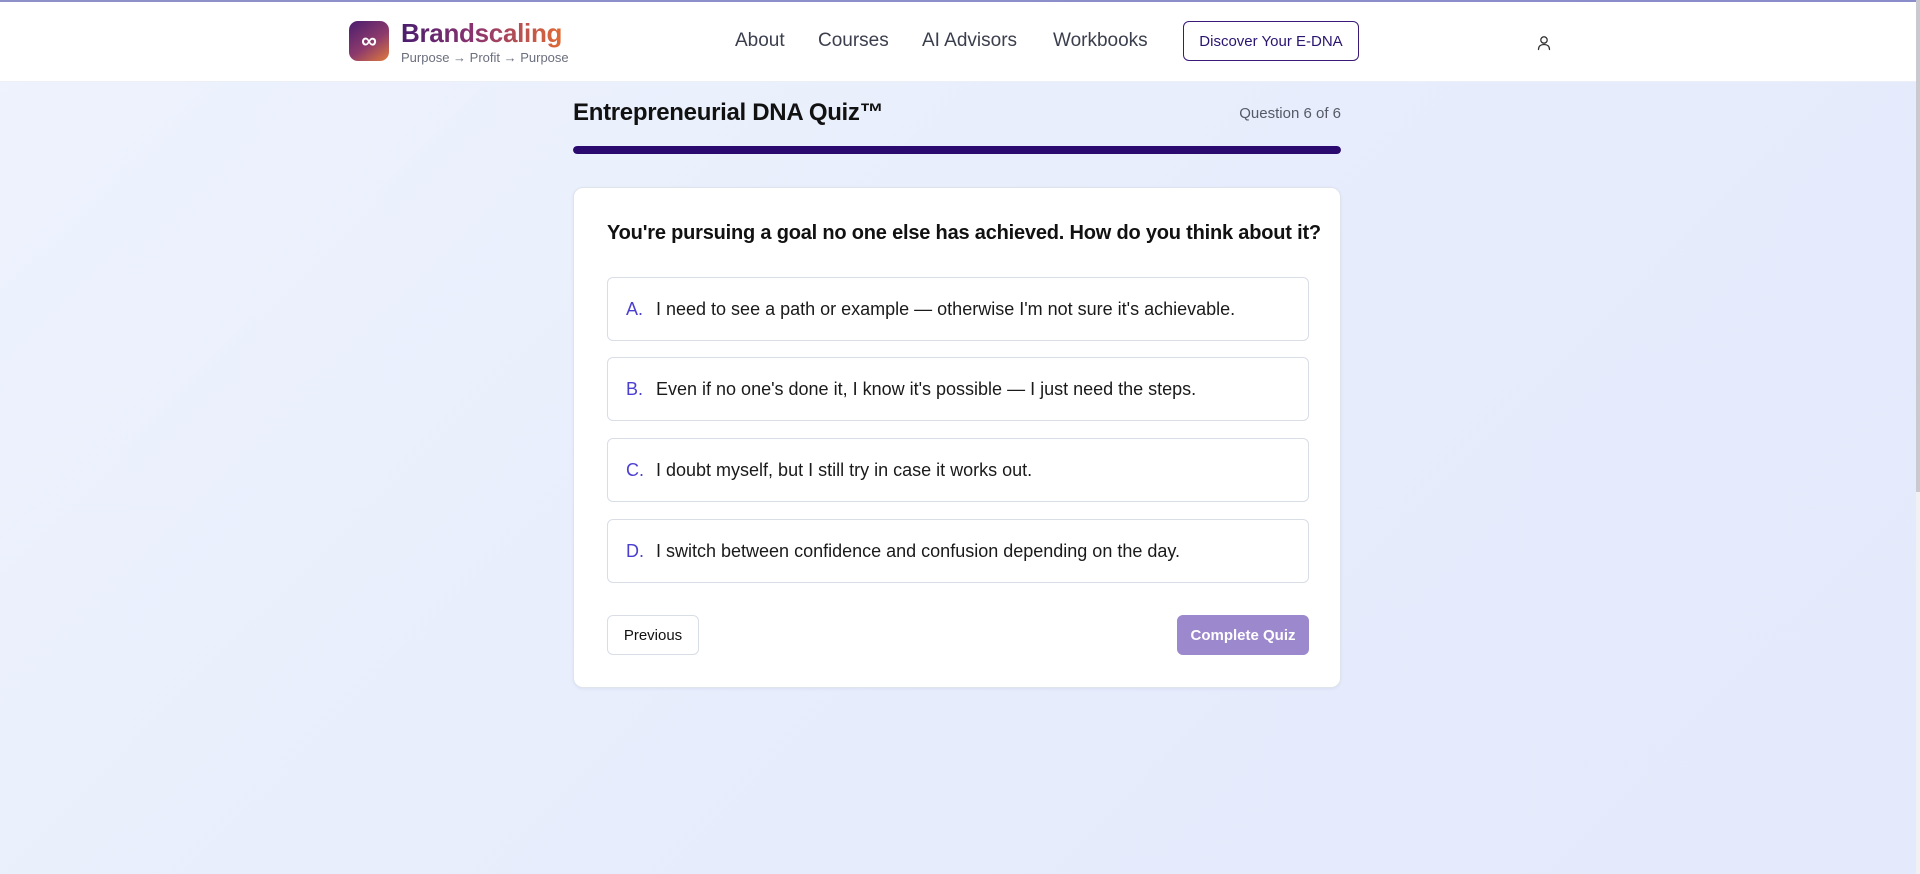 This screenshot has height=874, width=1920. What do you see at coordinates (1271, 41) in the screenshot?
I see `discover-edna-button: Discover Your E-DNA` at bounding box center [1271, 41].